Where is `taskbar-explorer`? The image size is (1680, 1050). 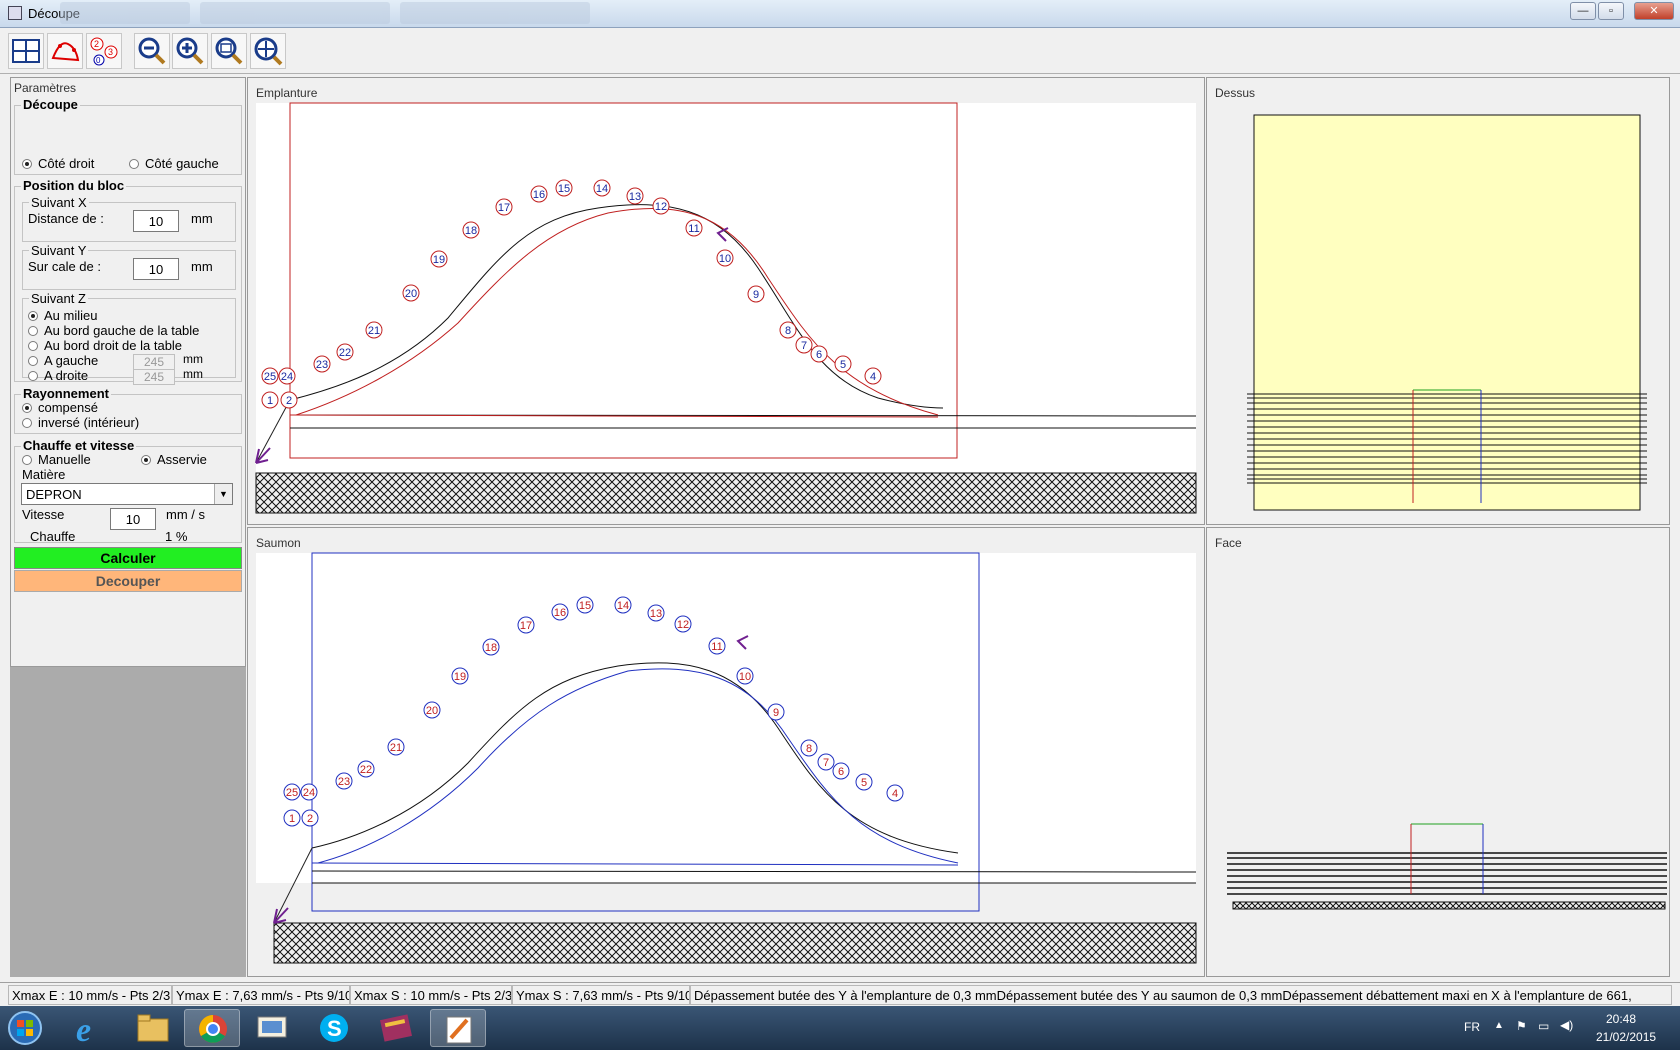
taskbar-explorer is located at coordinates (152, 1028).